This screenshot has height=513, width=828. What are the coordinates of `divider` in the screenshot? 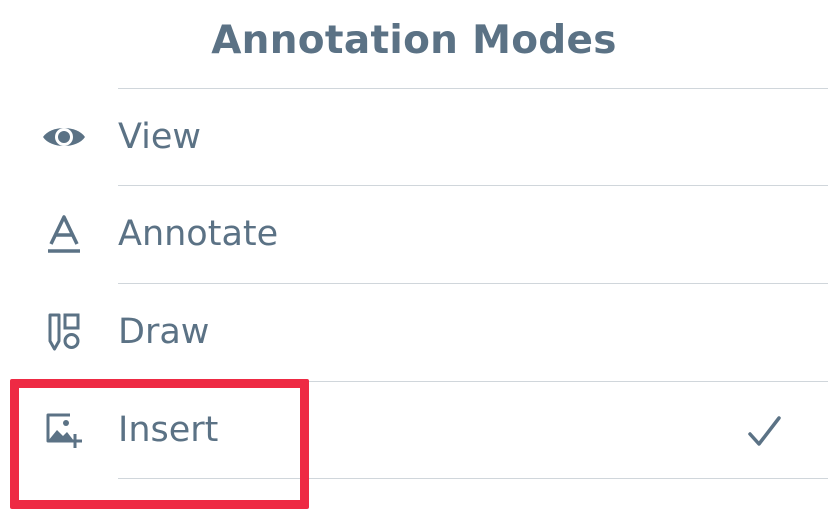 It's located at (473, 478).